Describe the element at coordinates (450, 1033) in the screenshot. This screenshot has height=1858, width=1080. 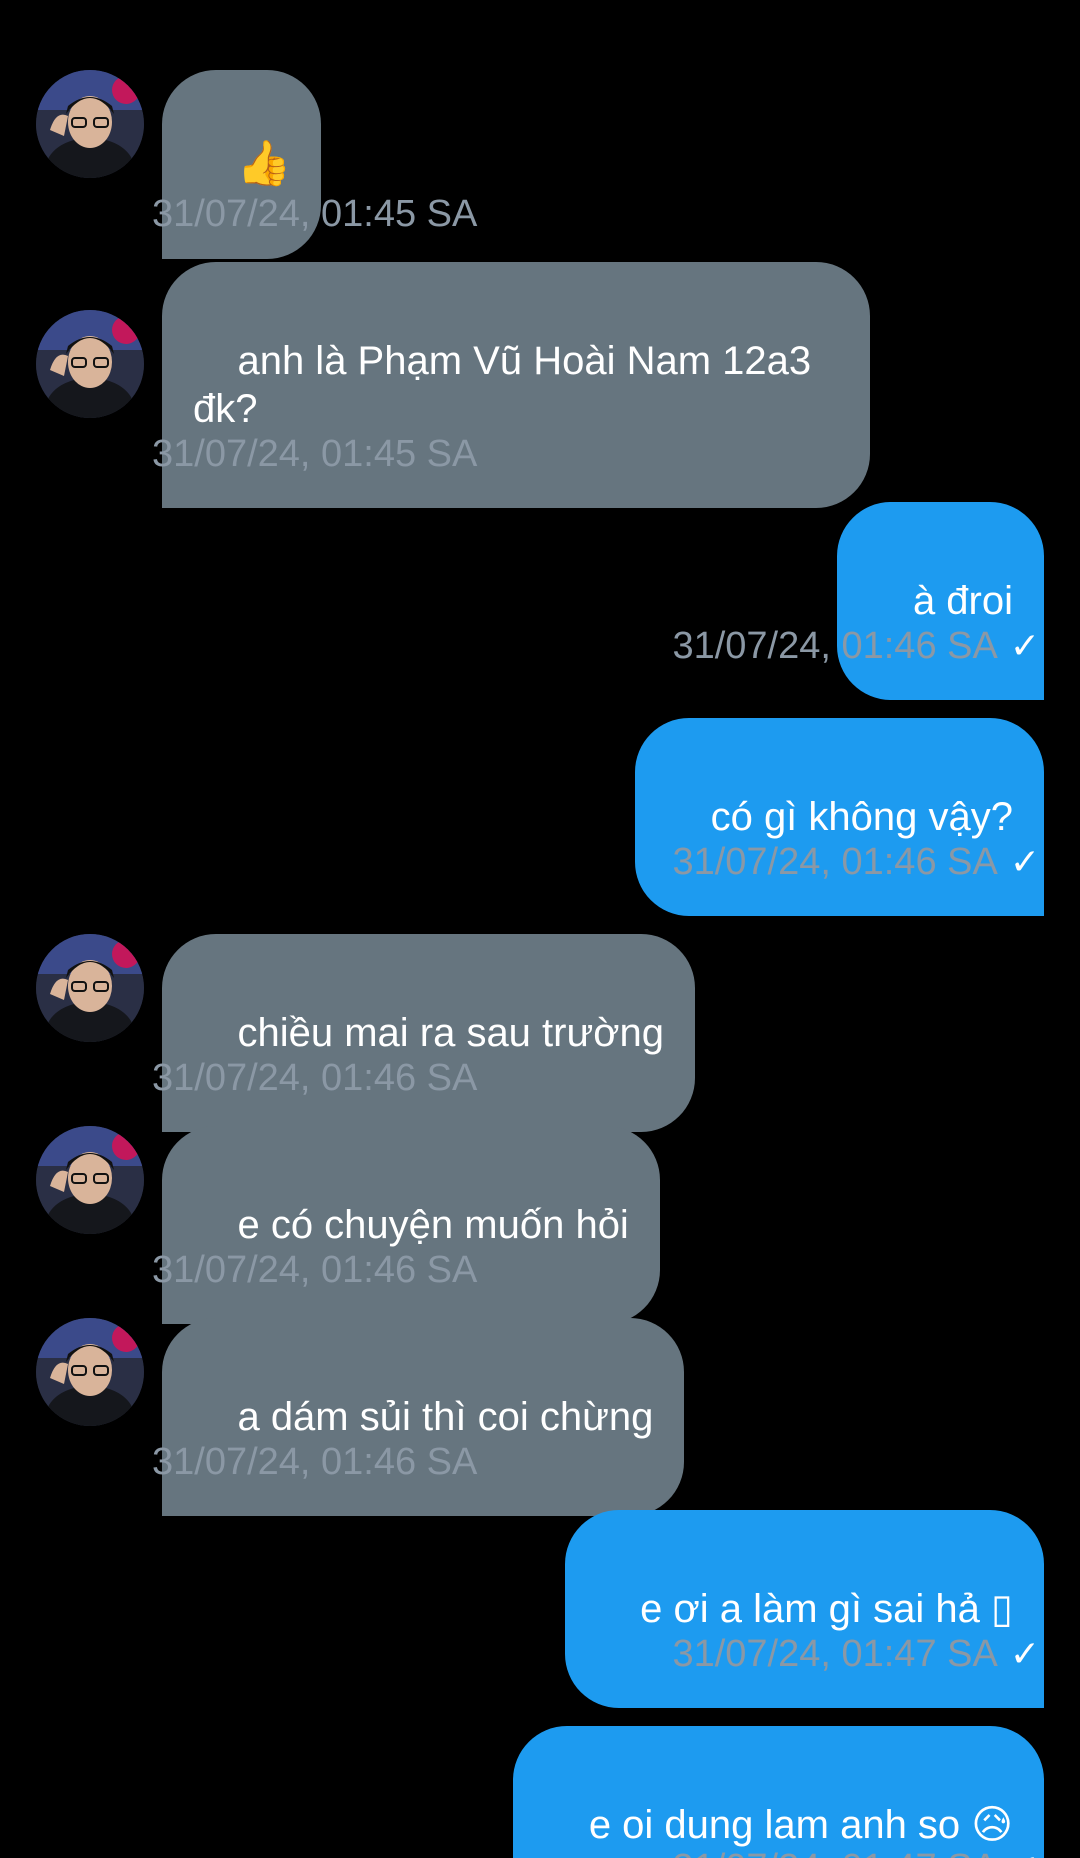
I see `message-text: chiều mai ra sau trường` at that location.